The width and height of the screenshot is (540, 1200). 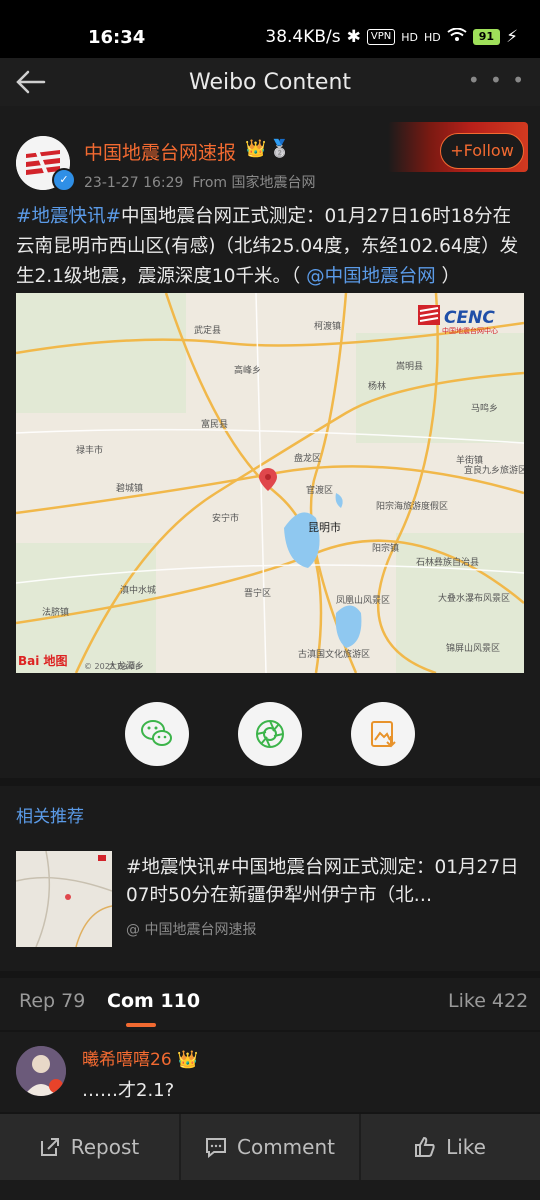 I want to click on vpn-icon: VPN, so click(x=381, y=37).